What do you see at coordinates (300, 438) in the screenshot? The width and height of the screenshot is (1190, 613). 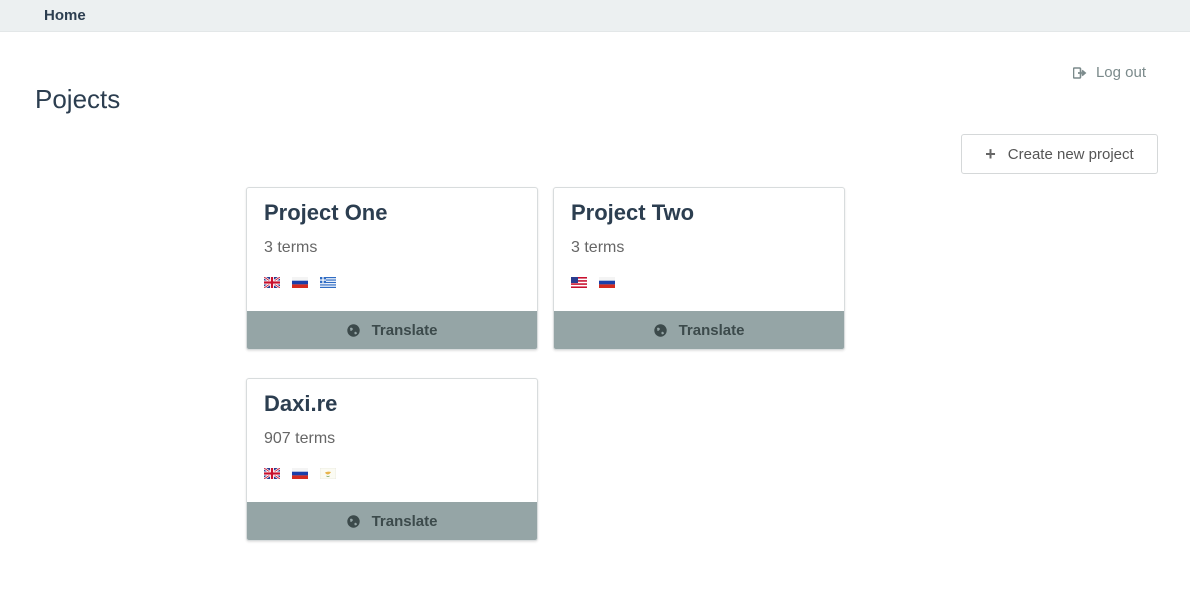 I see `project-terms-count: 907 terms` at bounding box center [300, 438].